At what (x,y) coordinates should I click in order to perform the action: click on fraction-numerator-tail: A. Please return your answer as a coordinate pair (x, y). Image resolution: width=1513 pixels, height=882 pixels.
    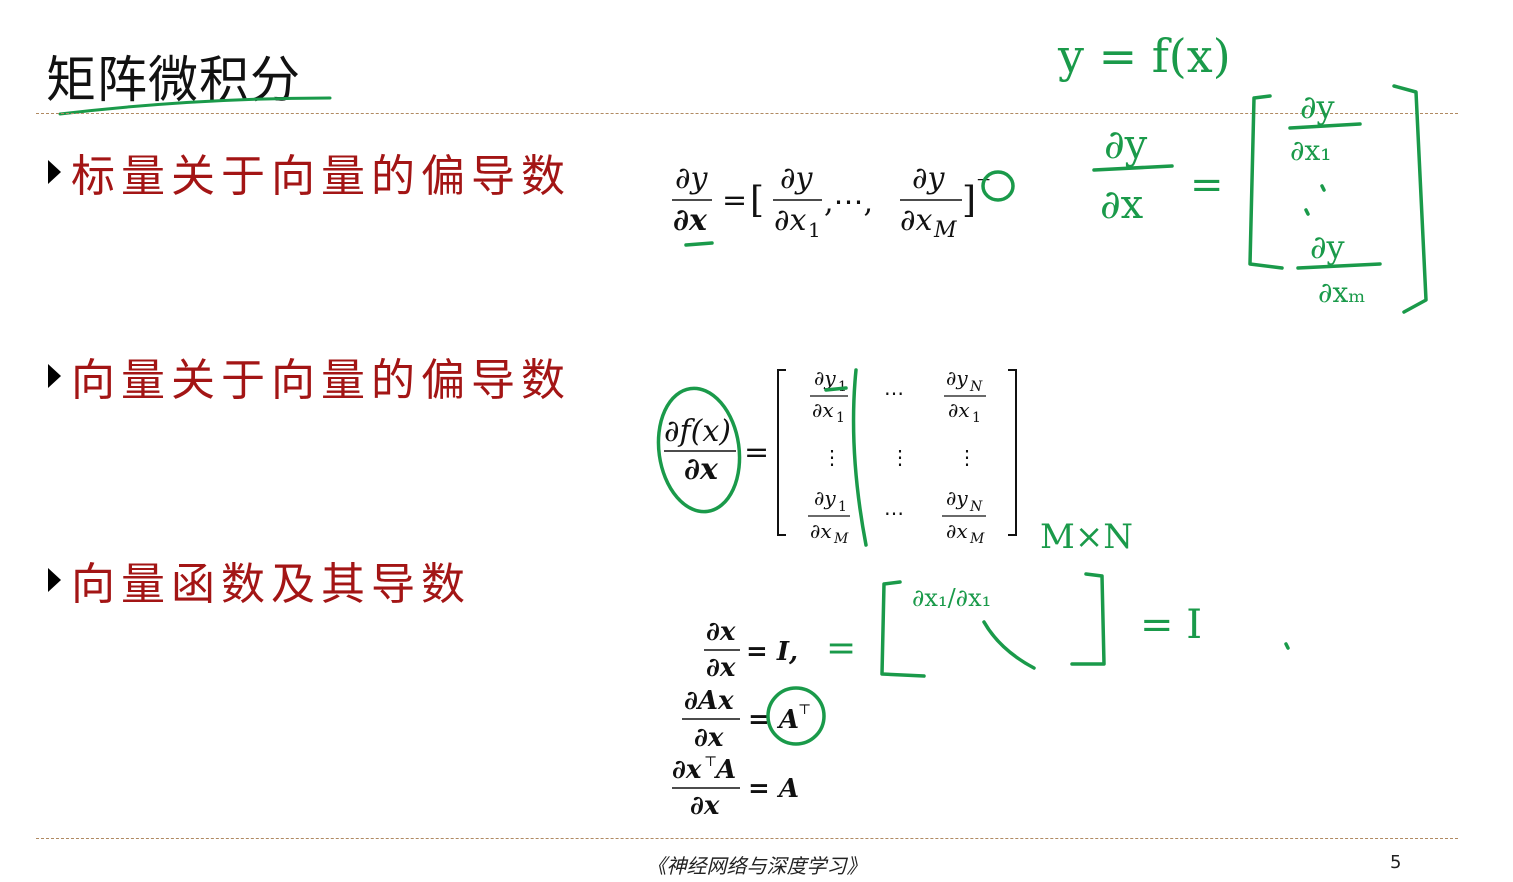
    Looking at the image, I should click on (724, 770).